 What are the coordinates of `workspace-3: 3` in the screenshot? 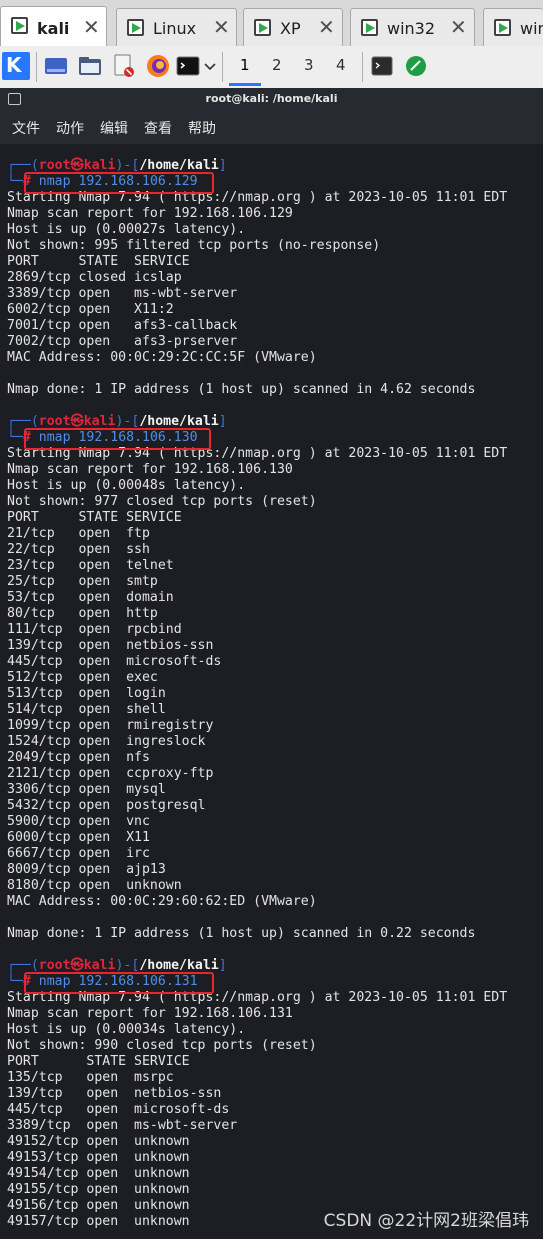 It's located at (309, 65).